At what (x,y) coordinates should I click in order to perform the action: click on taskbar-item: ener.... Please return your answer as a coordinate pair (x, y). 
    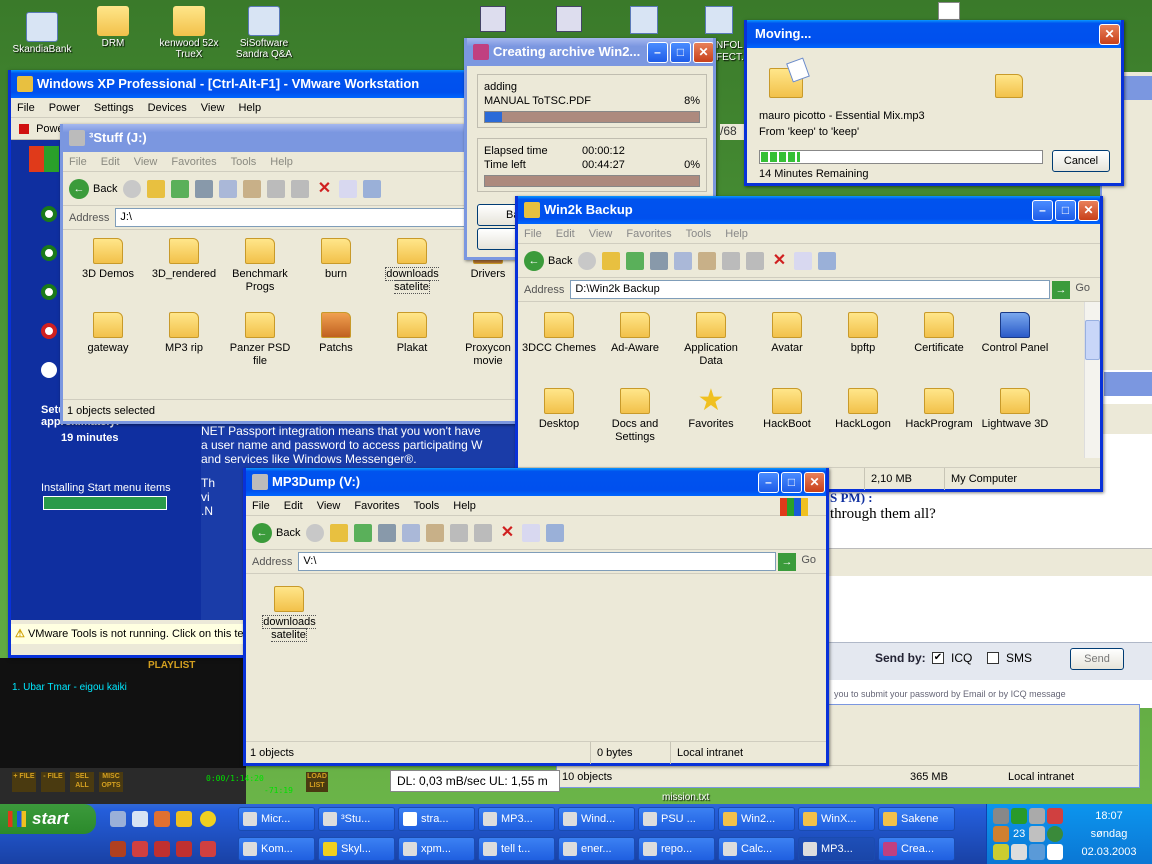
    Looking at the image, I should click on (596, 849).